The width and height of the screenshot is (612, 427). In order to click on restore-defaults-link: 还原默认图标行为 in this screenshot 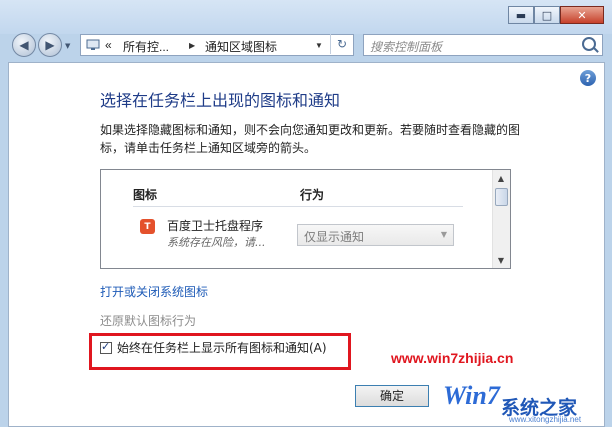, I will do `click(148, 321)`.